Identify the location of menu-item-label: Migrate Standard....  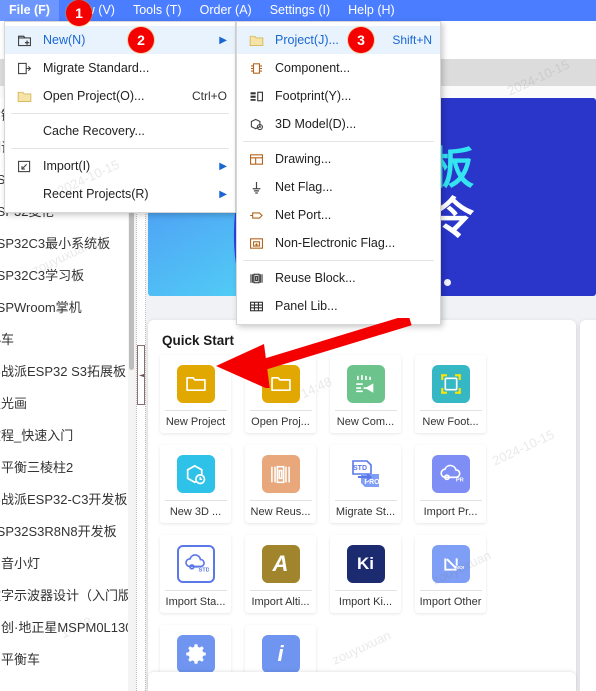
(96, 68).